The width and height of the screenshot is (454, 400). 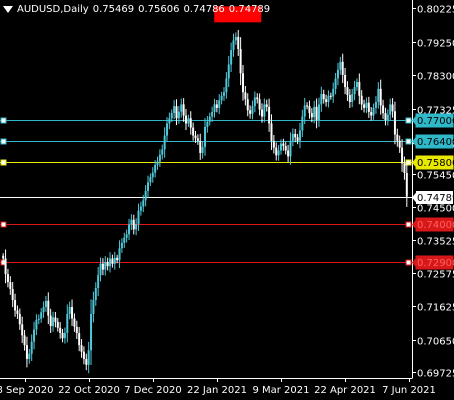 I want to click on dropdown-triangle-icon, so click(x=8, y=9).